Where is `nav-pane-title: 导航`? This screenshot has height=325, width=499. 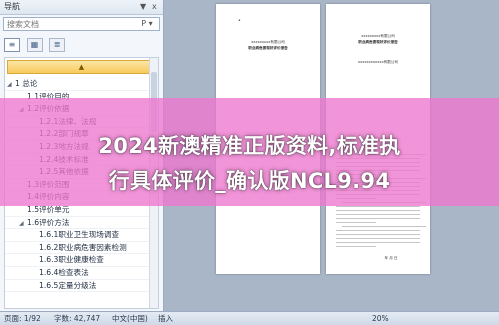 nav-pane-title: 导航 is located at coordinates (12, 6).